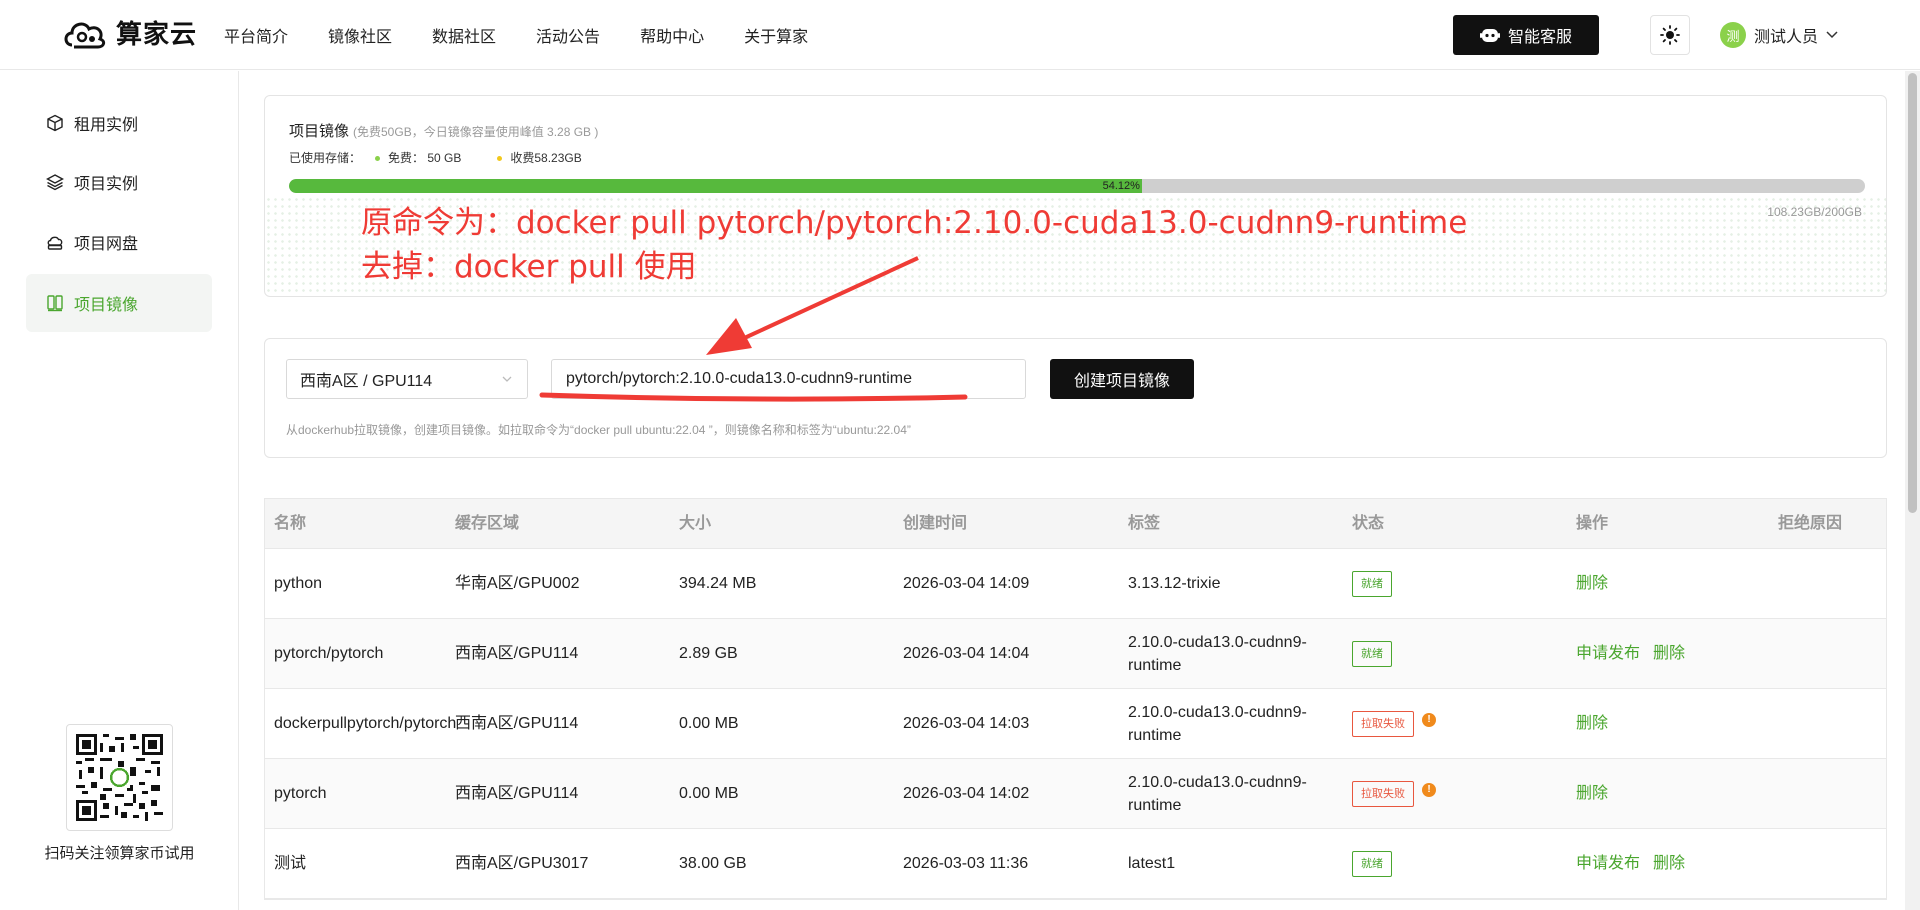 The width and height of the screenshot is (1920, 910). What do you see at coordinates (1075, 524) in the screenshot?
I see `table-header-row: 名称 缓存区域 大小 创建时间 标签 状态 操作 拒绝原因` at bounding box center [1075, 524].